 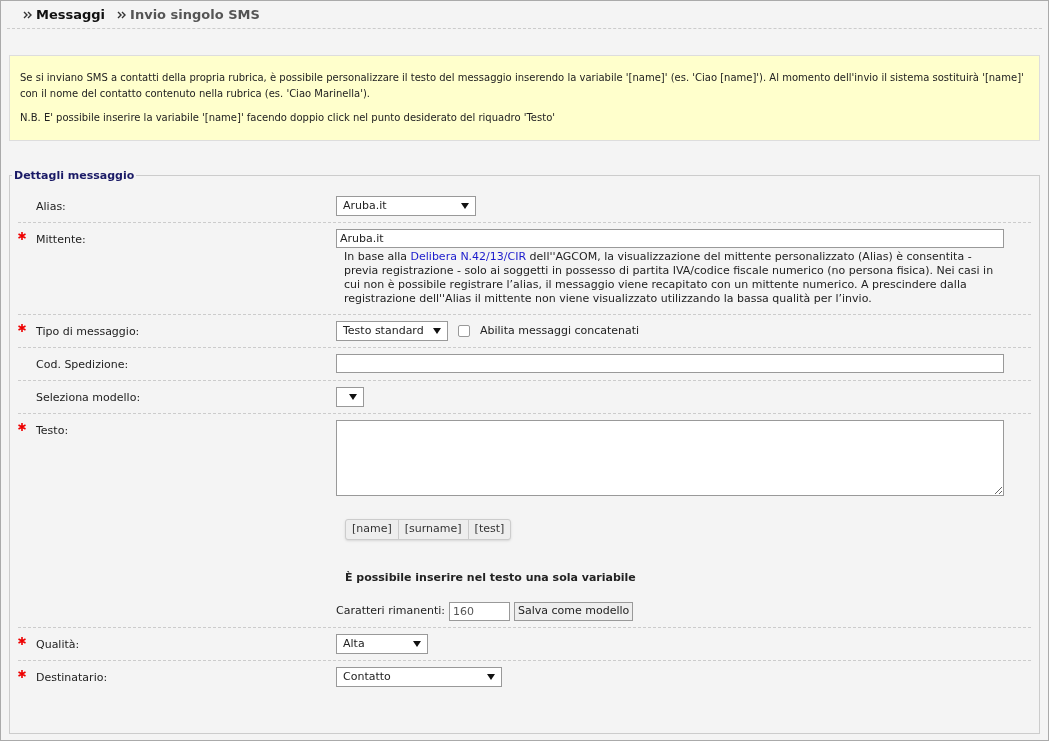 I want to click on text-field: Aruba.it, so click(x=670, y=238).